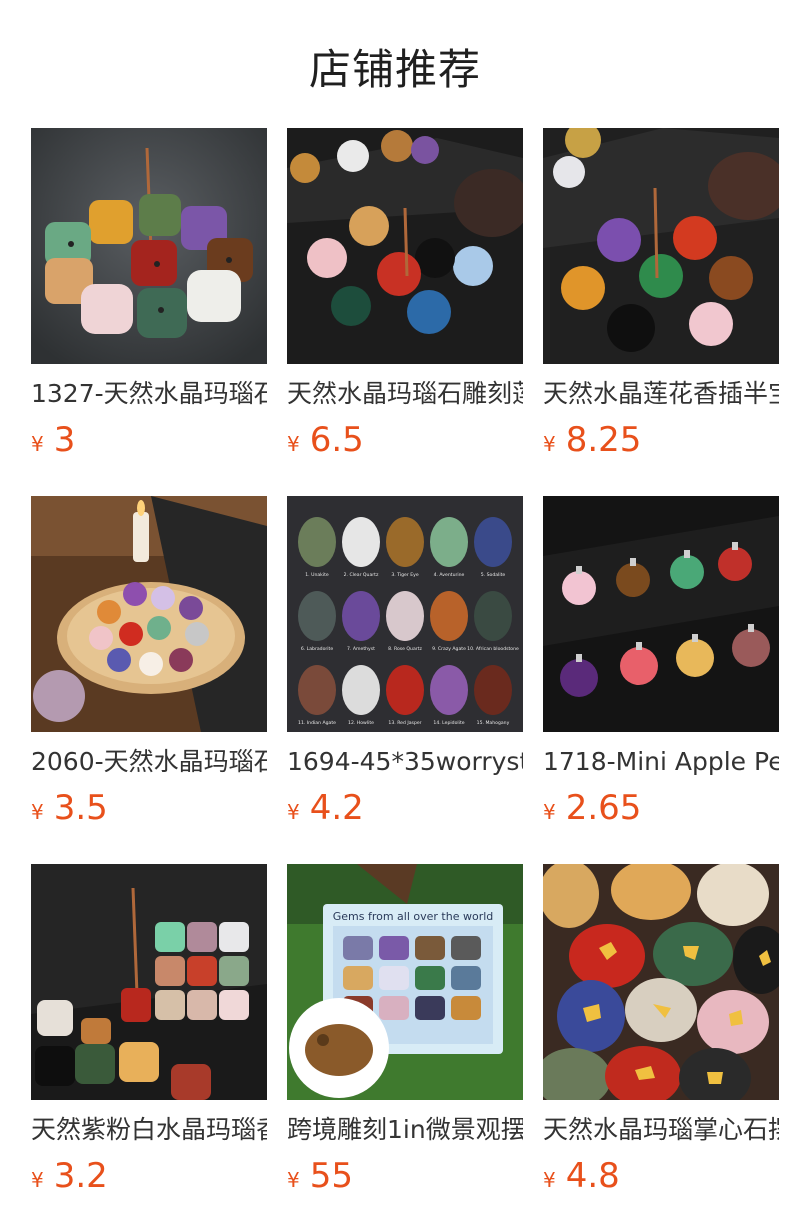 Image resolution: width=790 pixels, height=1232 pixels. What do you see at coordinates (149, 808) in the screenshot?
I see `product-price: ¥ 3.5` at bounding box center [149, 808].